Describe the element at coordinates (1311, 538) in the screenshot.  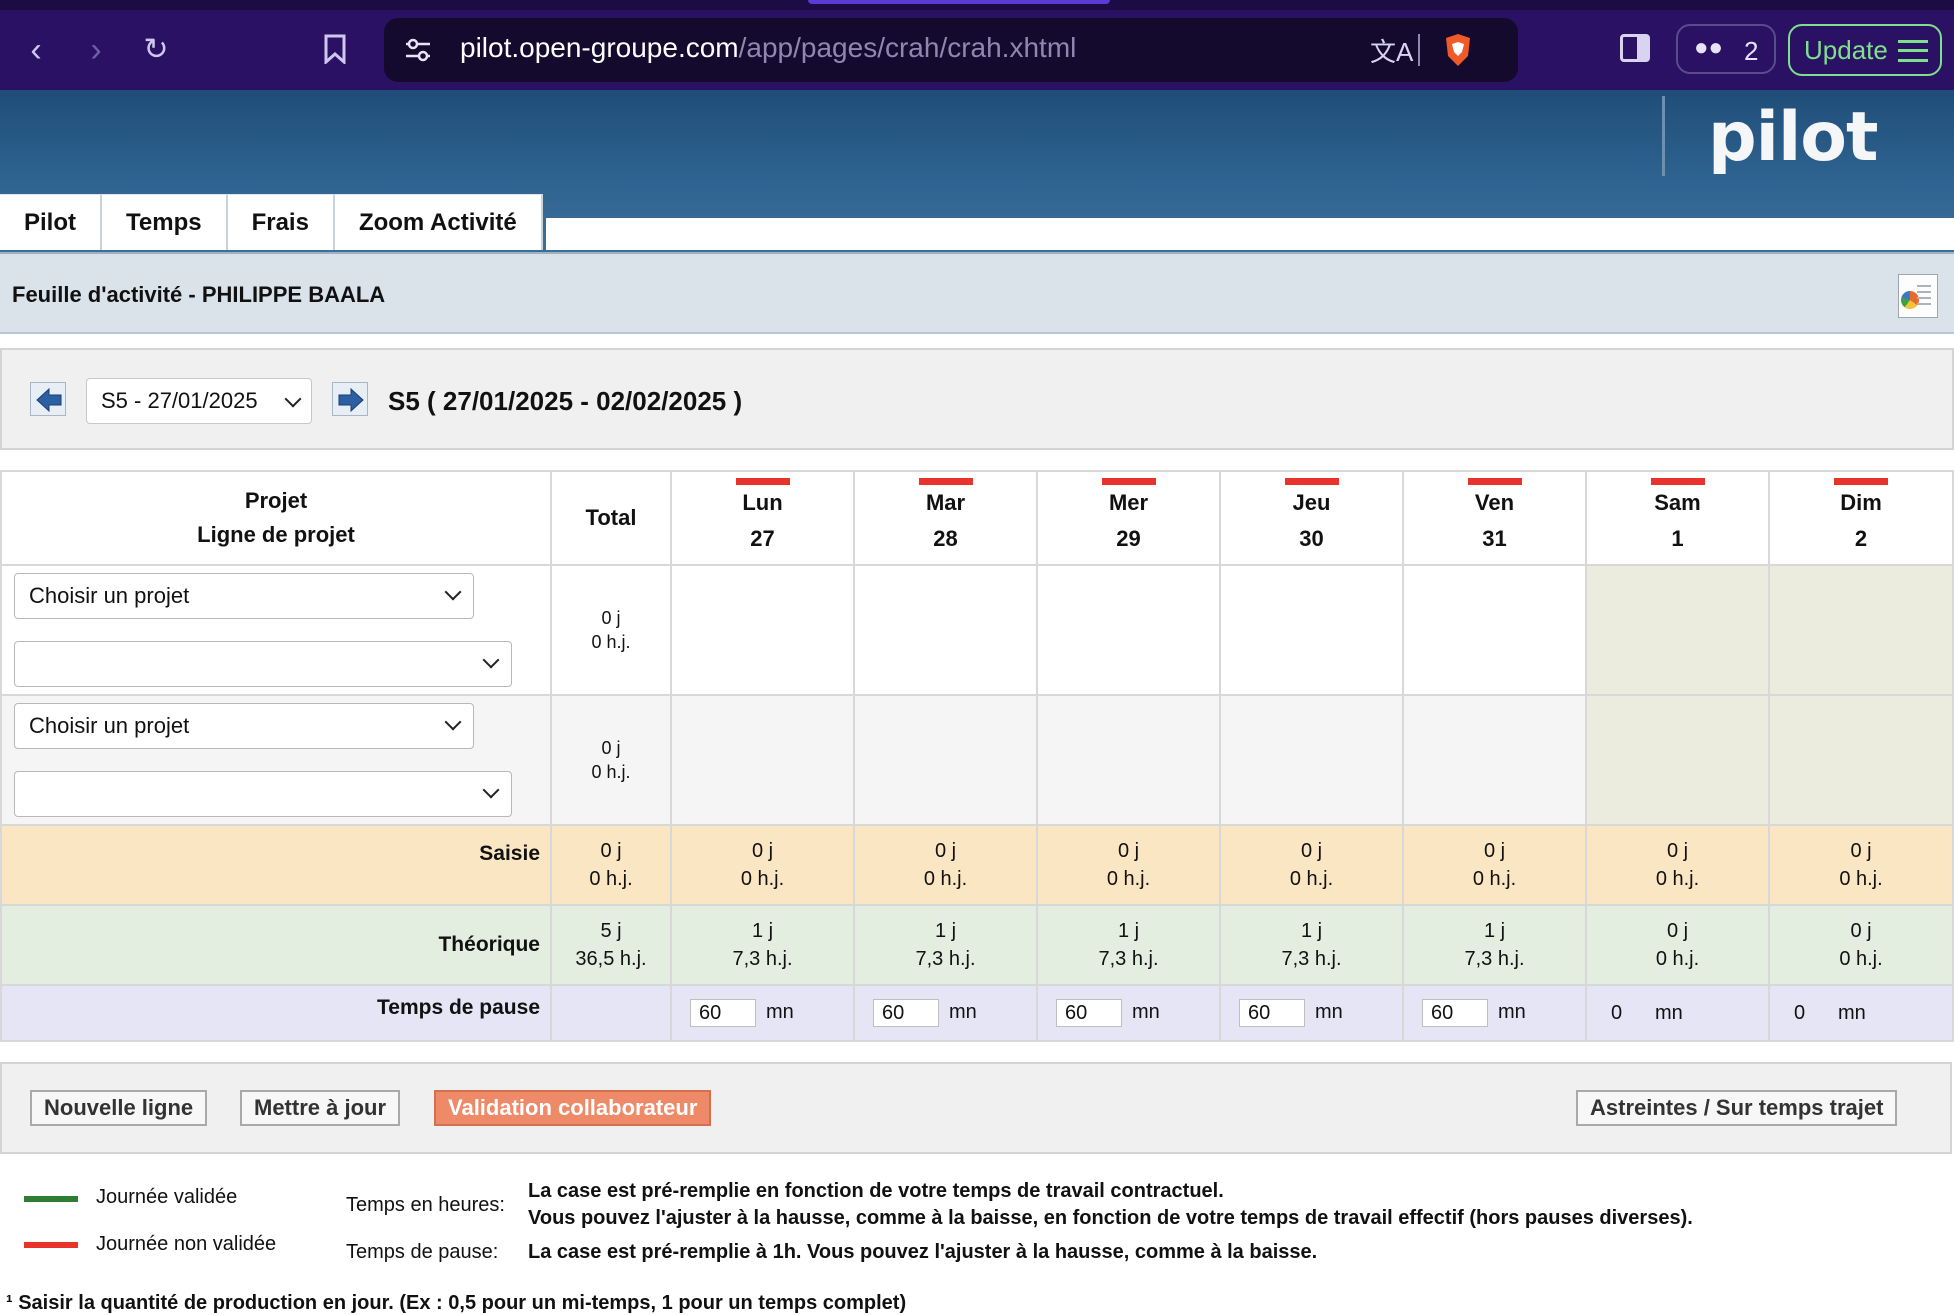
I see `day-number: 30` at that location.